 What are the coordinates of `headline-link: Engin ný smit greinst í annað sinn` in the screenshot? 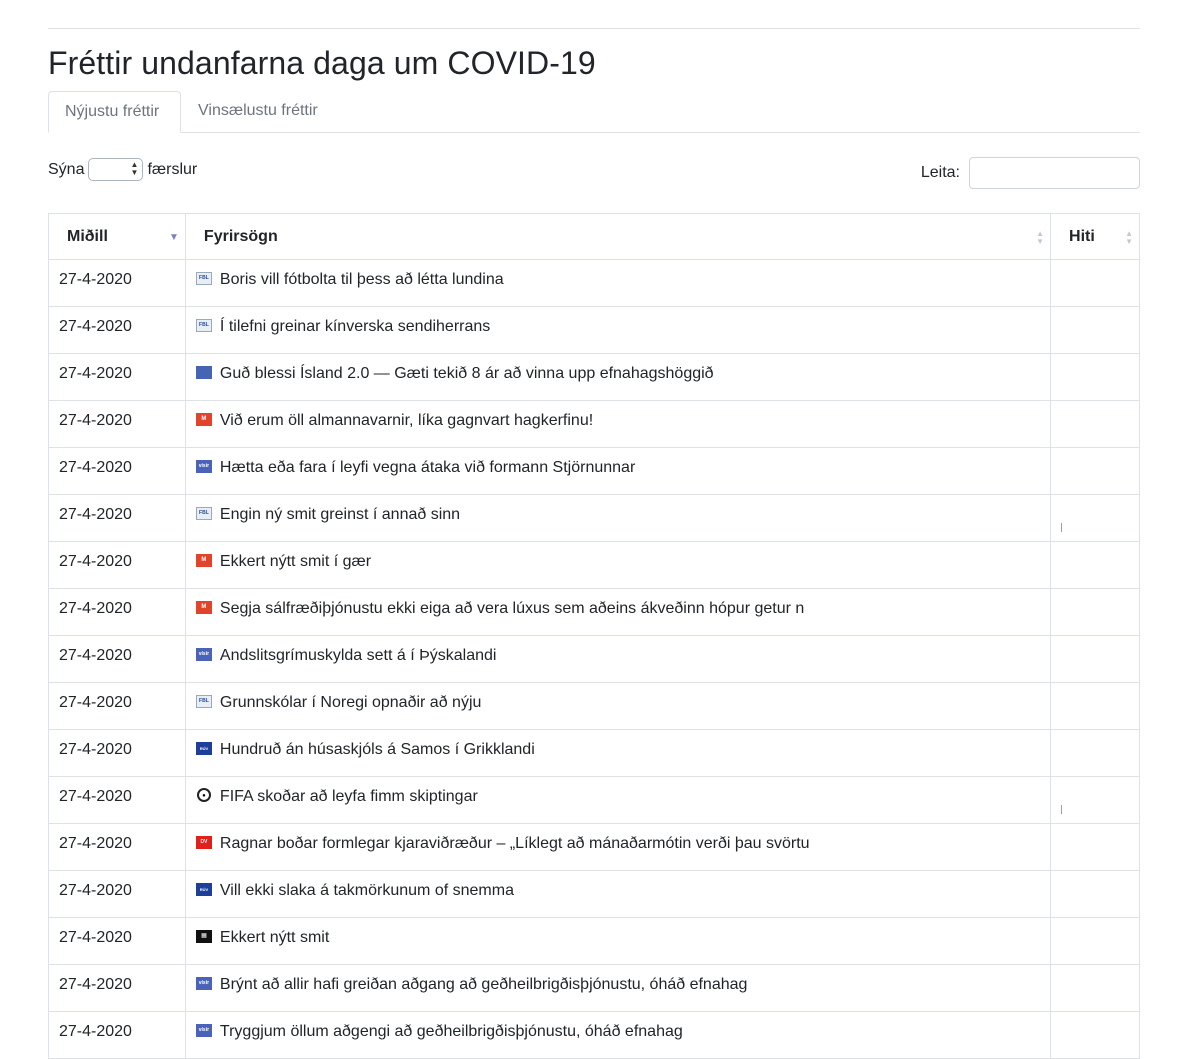 It's located at (340, 514).